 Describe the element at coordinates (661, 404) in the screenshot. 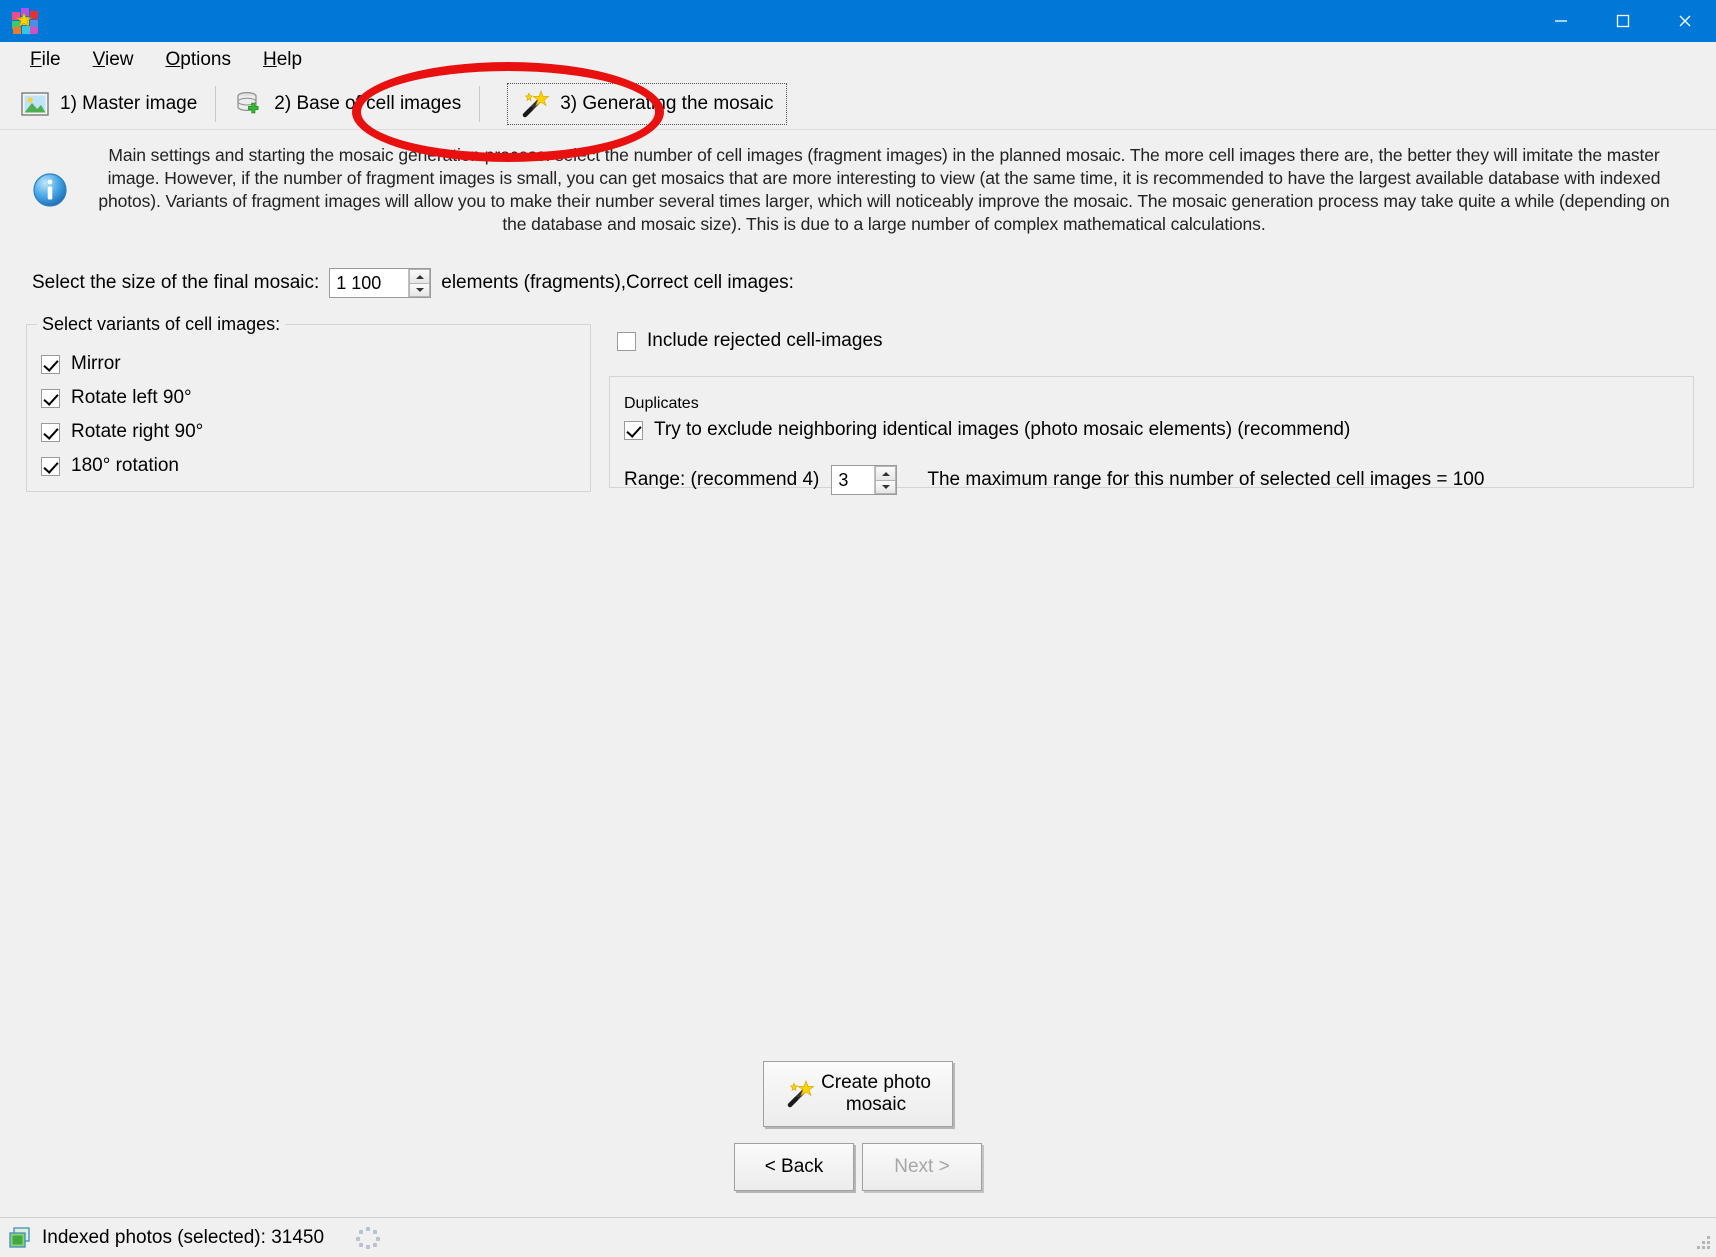

I see `duplicates-group-title: Duplicates` at that location.